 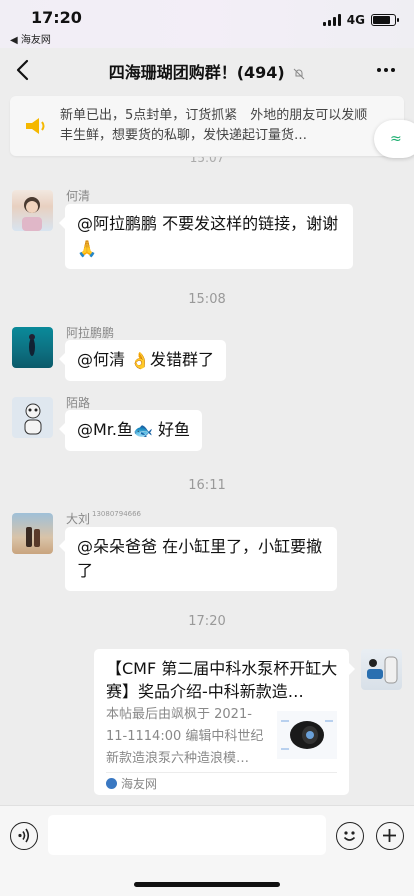 What do you see at coordinates (171, 429) in the screenshot?
I see `message-text: 好鱼` at bounding box center [171, 429].